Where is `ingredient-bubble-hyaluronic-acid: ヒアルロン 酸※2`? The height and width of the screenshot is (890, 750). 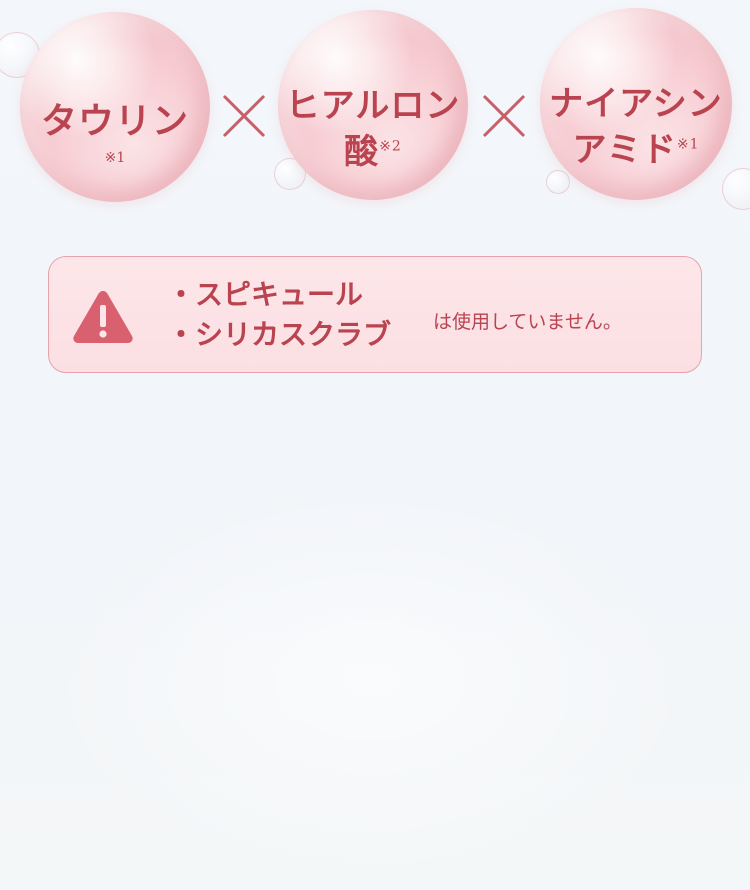
ingredient-bubble-hyaluronic-acid: ヒアルロン 酸※2 is located at coordinates (373, 105).